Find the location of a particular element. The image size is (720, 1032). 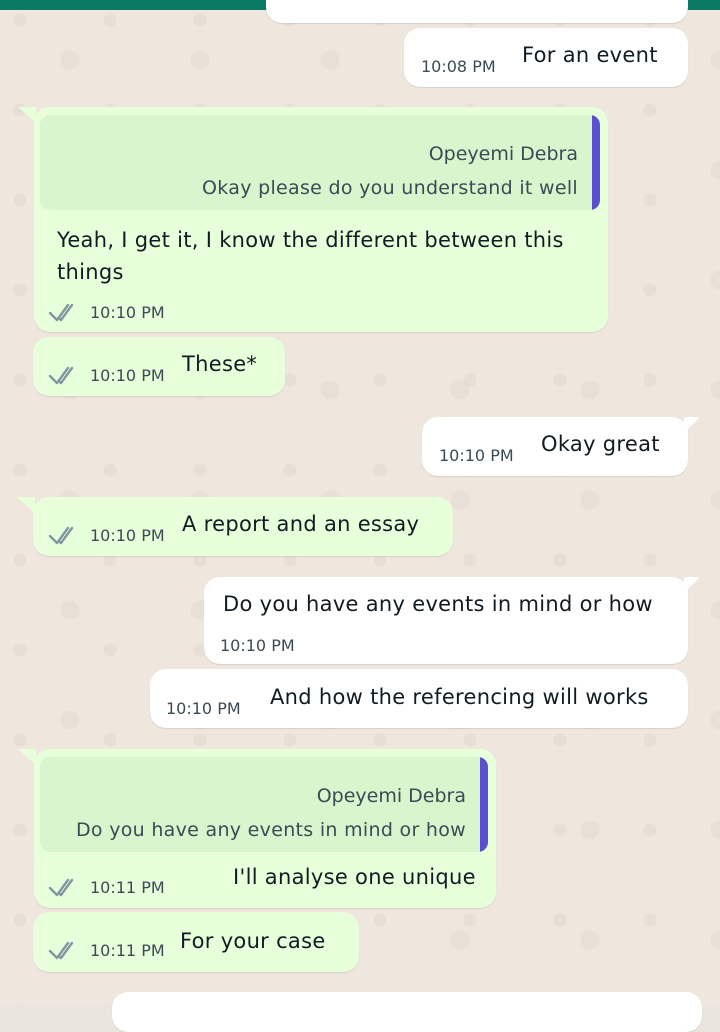

message-text: For an event is located at coordinates (590, 55).